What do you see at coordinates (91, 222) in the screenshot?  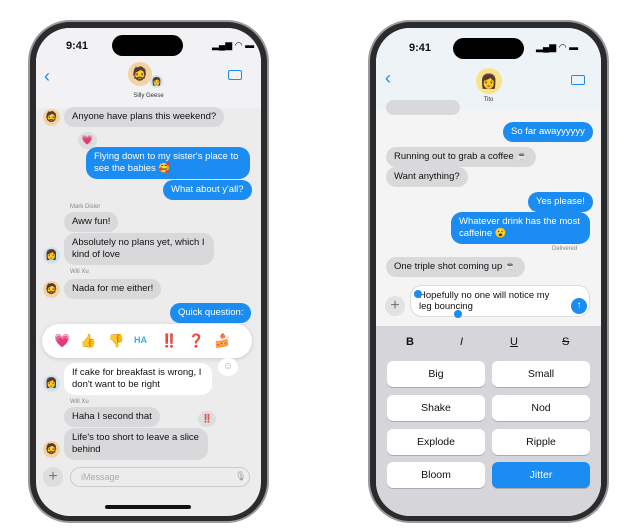 I see `message-bubble: Aww fun!` at bounding box center [91, 222].